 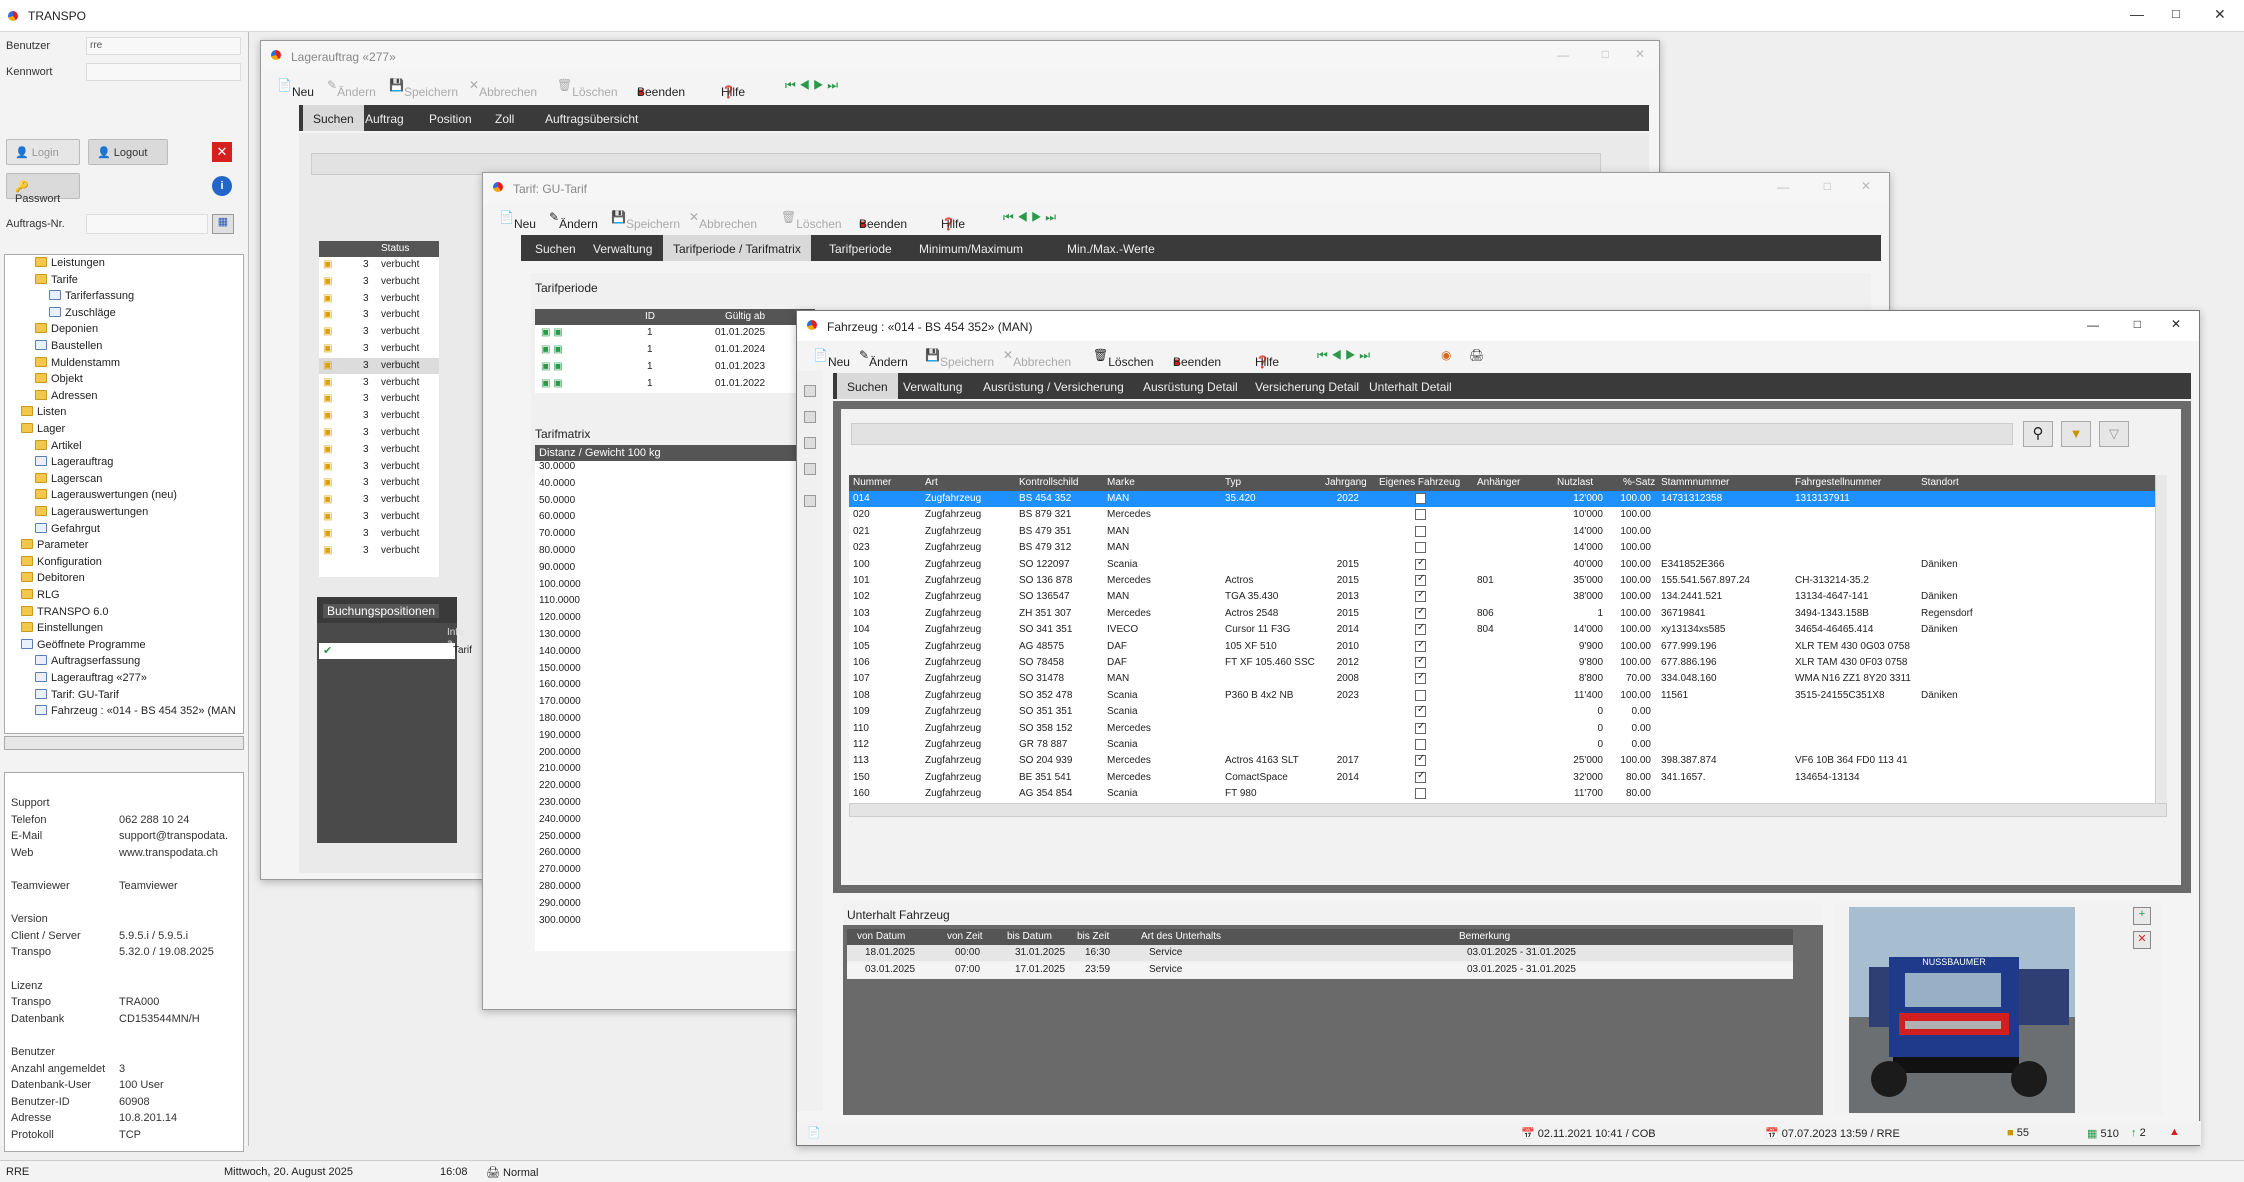 What do you see at coordinates (1838, 482) in the screenshot?
I see `win3-col-header: Fahrgestellnummer` at bounding box center [1838, 482].